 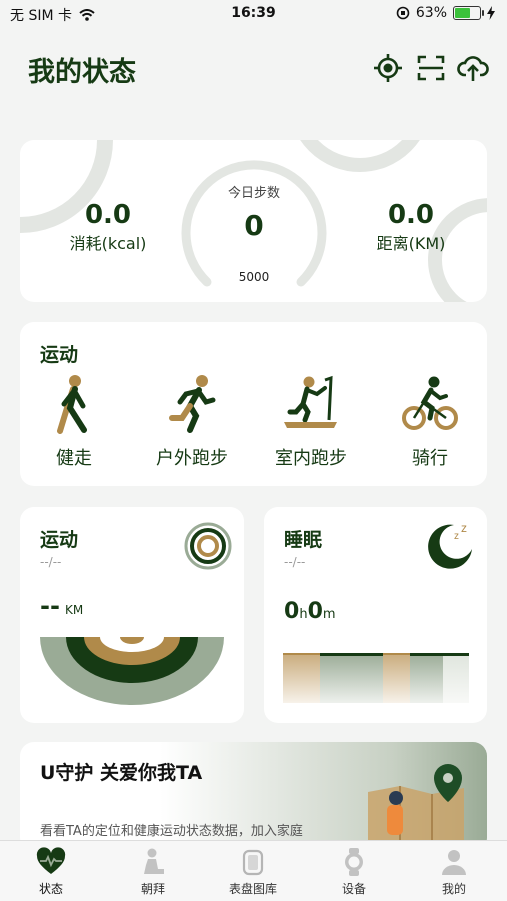 I want to click on guardian-promo-banner: U守护 关爱你我TA 看看TA的定位和健康运动状态数据，加入家庭, so click(x=253, y=797).